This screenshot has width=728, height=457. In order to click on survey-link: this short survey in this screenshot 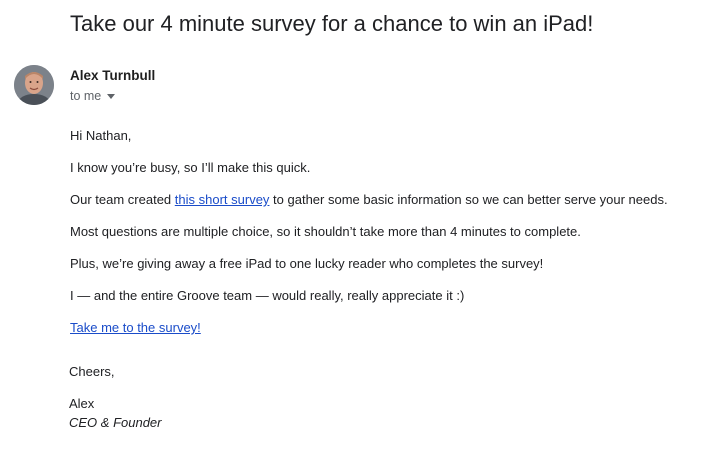, I will do `click(222, 199)`.